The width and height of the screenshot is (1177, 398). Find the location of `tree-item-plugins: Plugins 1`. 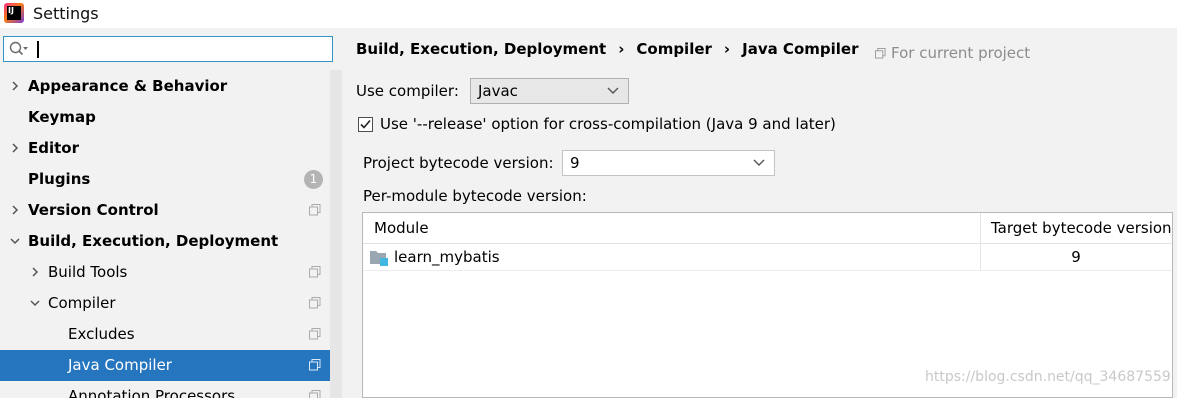

tree-item-plugins: Plugins 1 is located at coordinates (165, 179).